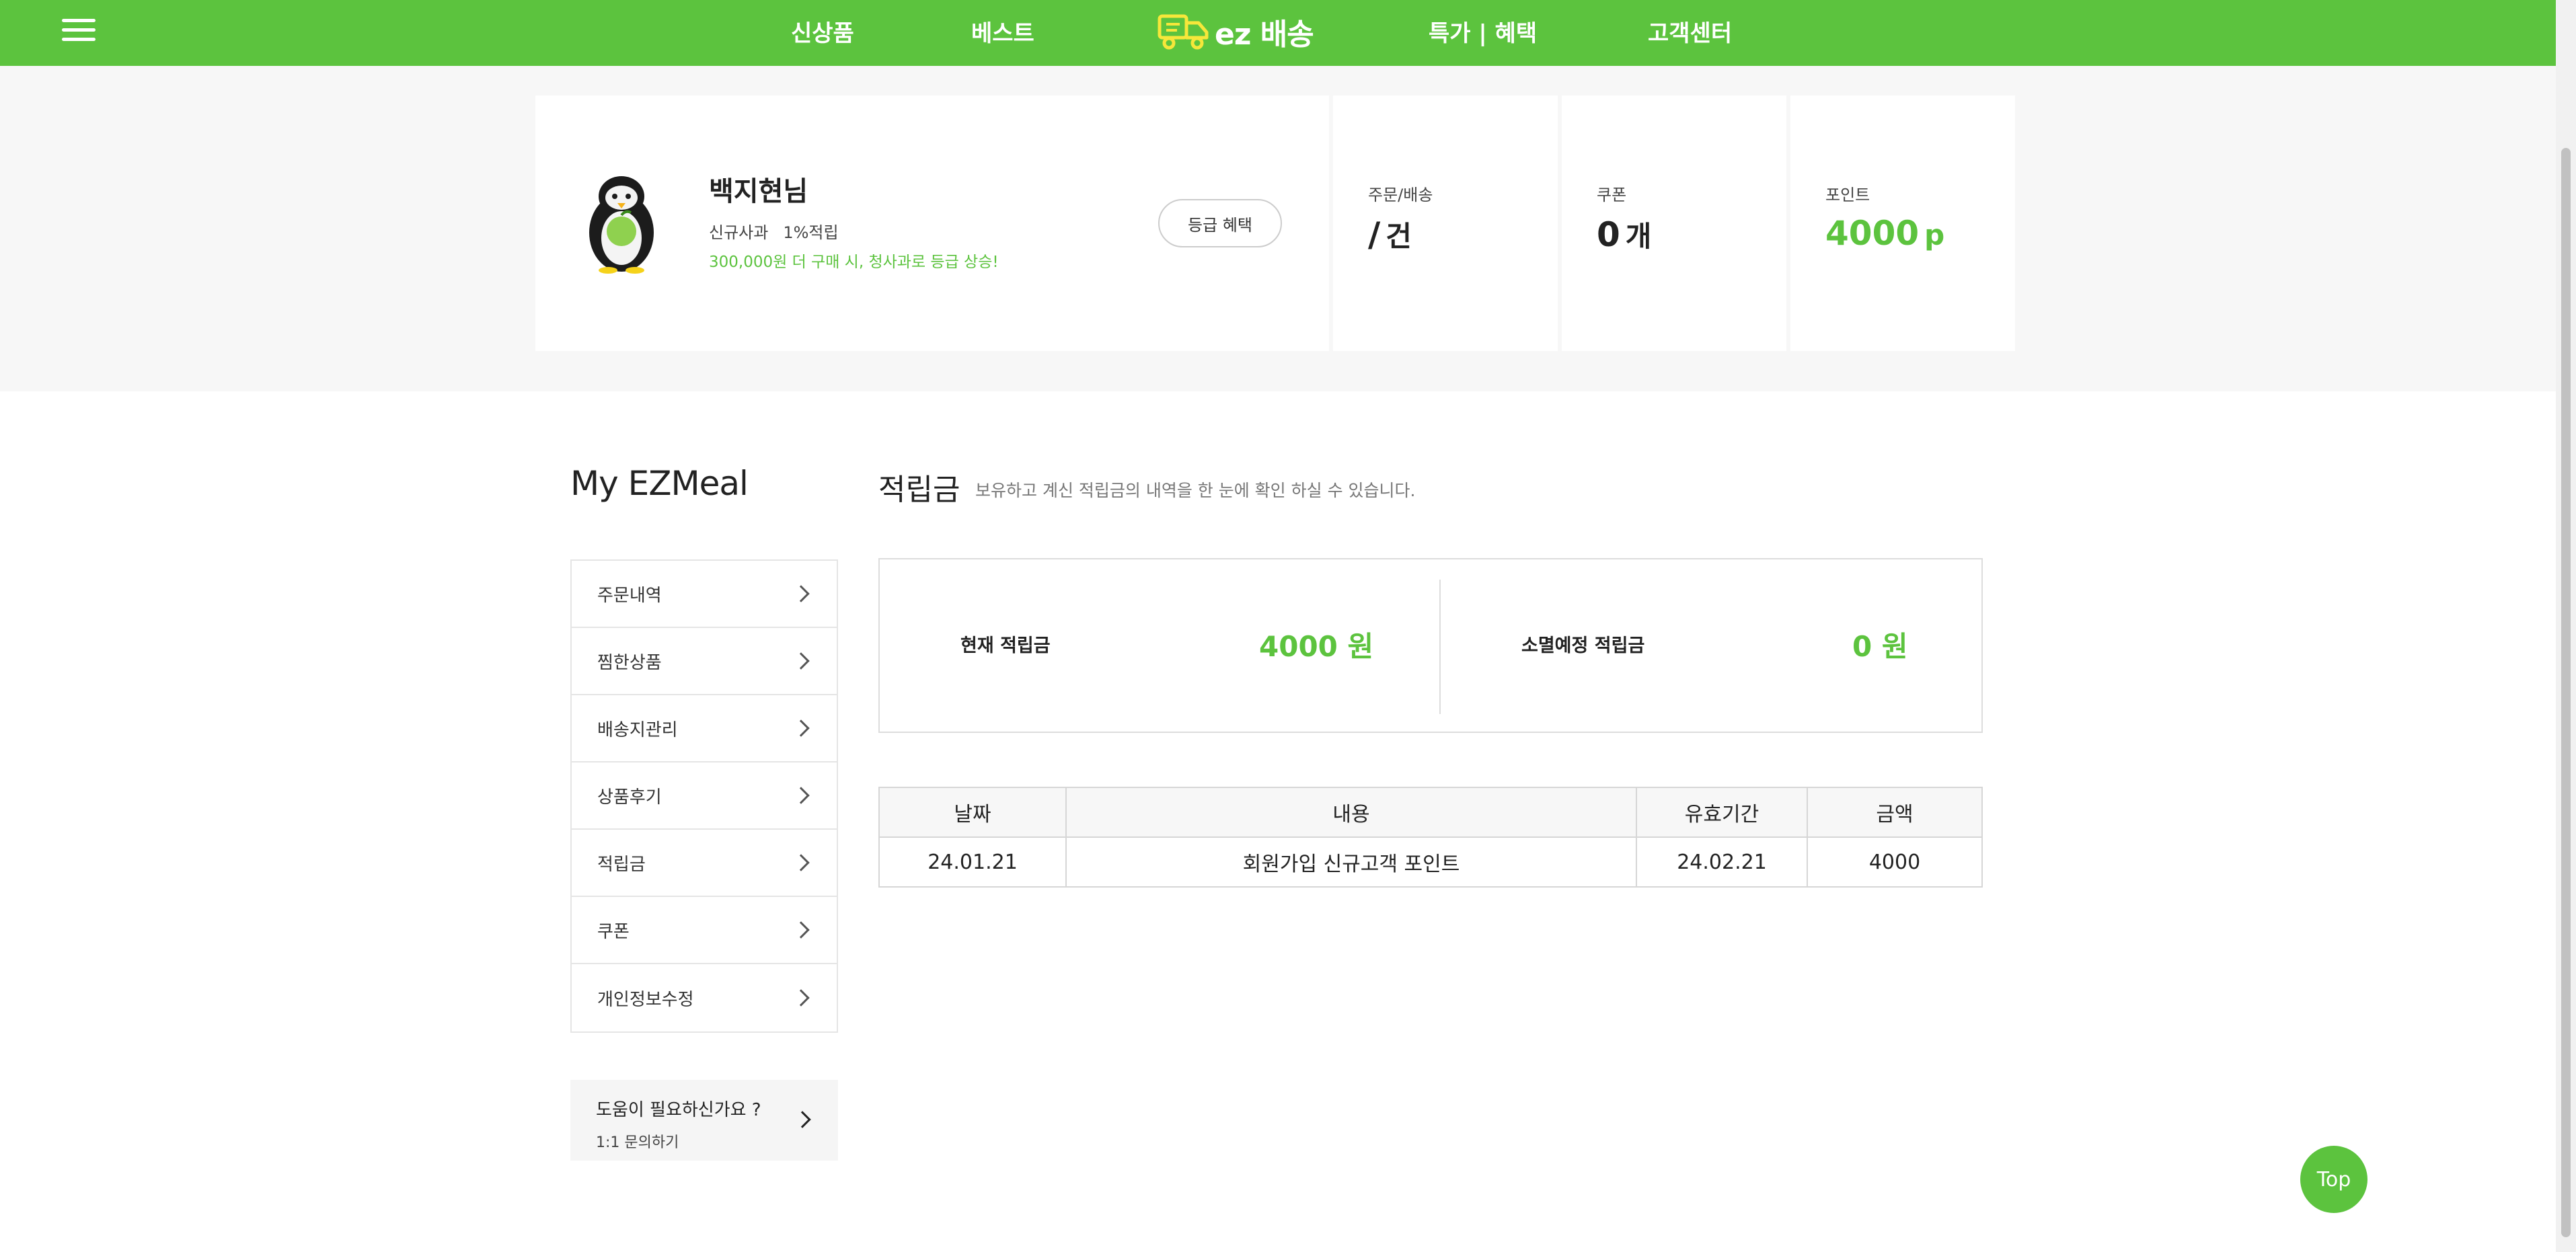  Describe the element at coordinates (1722, 862) in the screenshot. I see `cell-expiry: 24.02.21` at that location.